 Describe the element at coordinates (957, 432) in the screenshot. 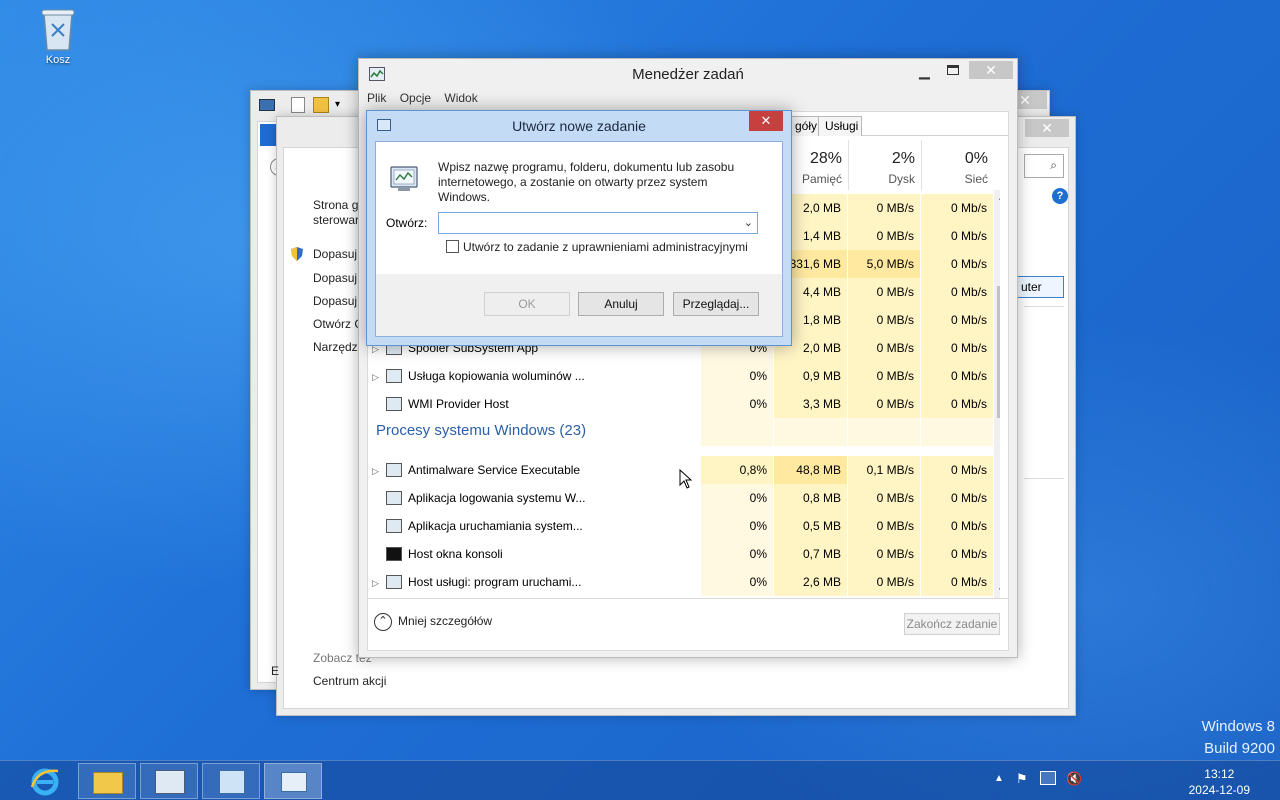

I see `group-hdr-fill-net` at that location.